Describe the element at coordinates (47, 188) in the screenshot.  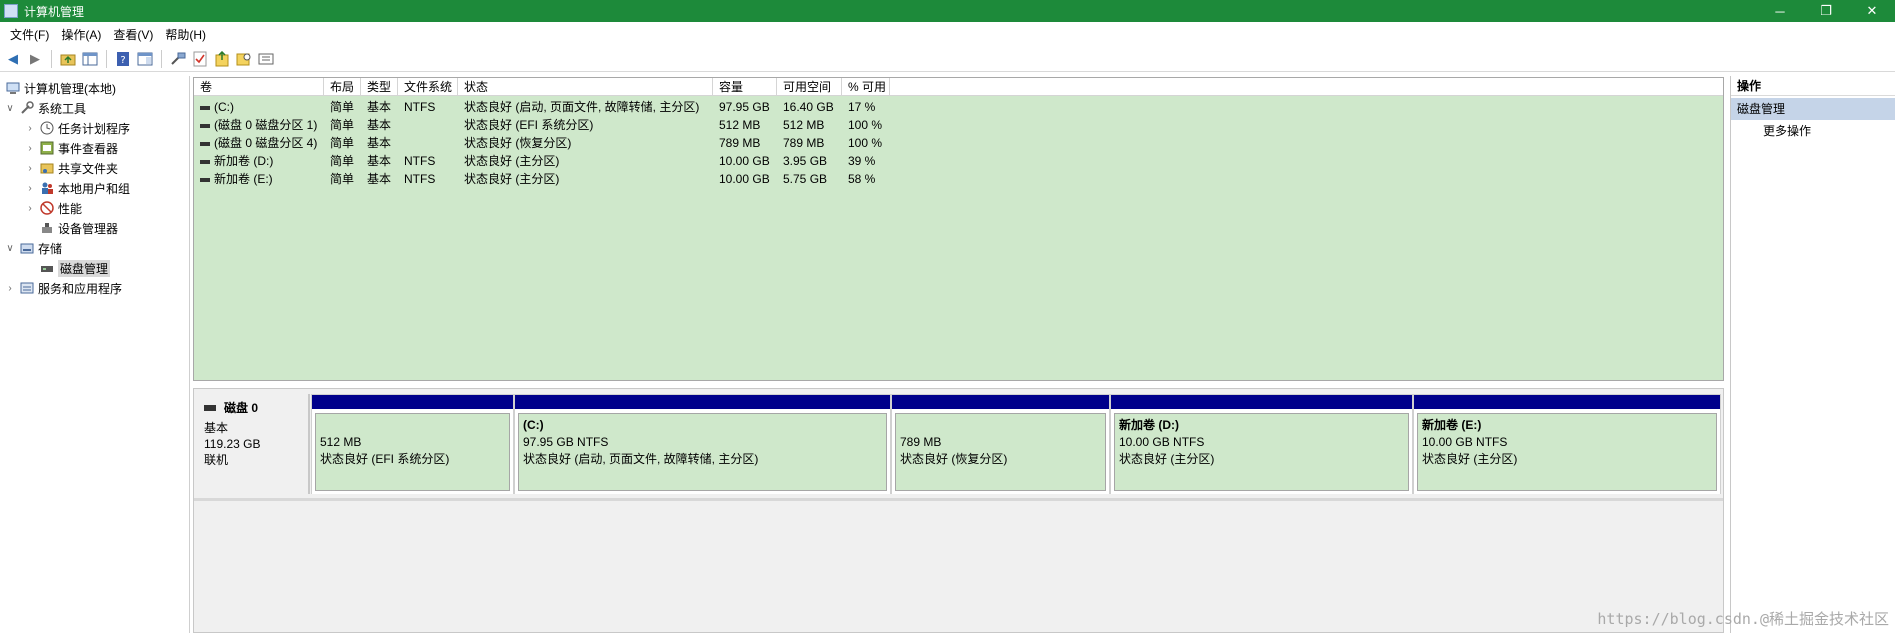
I see `users-icon` at that location.